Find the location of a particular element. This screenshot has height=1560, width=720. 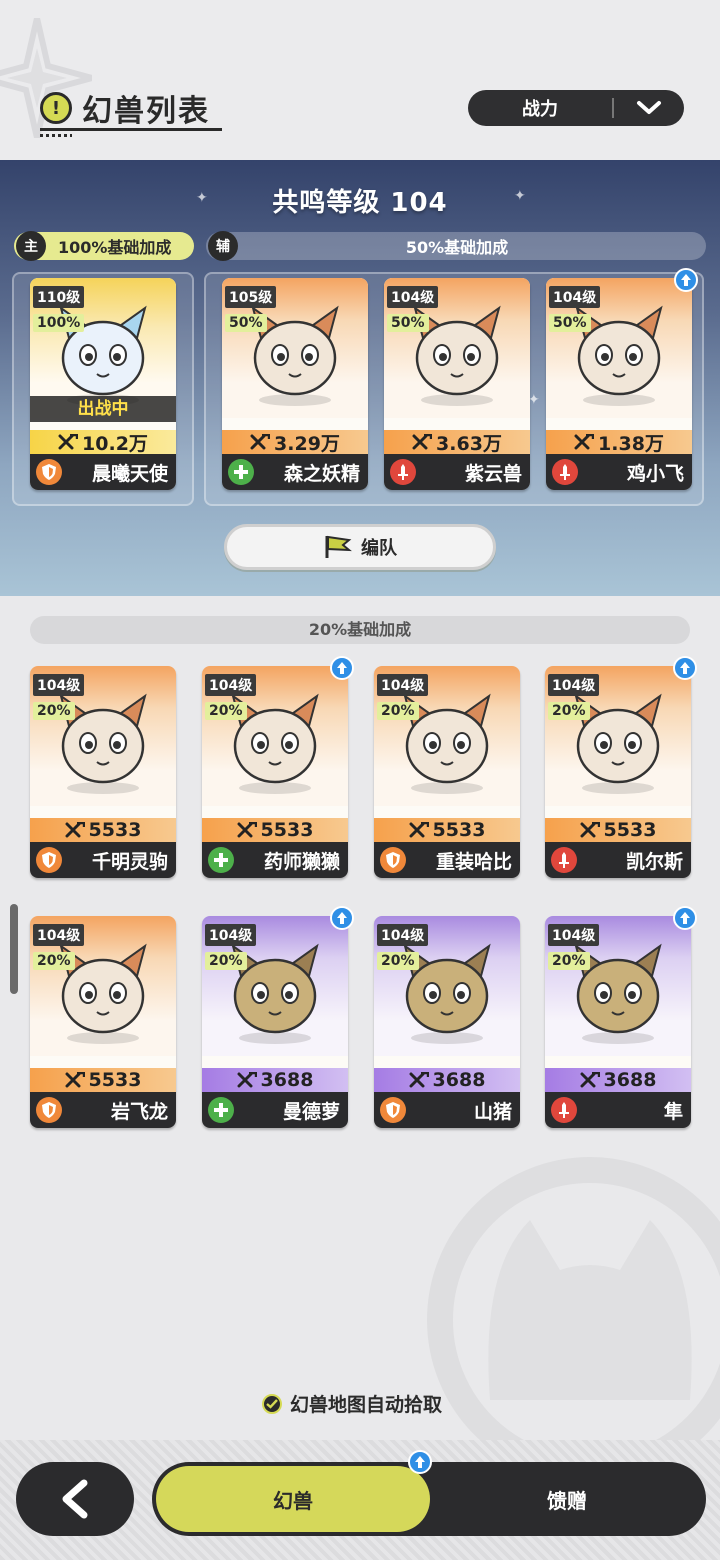

header: ! 幻兽列表 战力 is located at coordinates (360, 80).